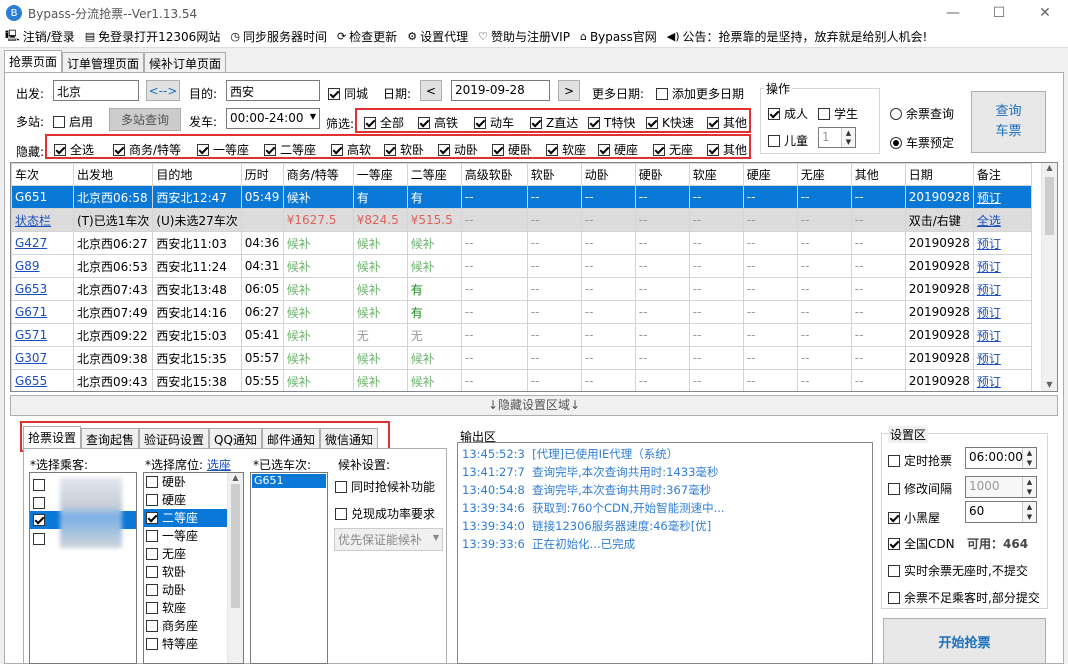 This screenshot has height=664, width=1068. Describe the element at coordinates (774, 141) in the screenshot. I see `child-check` at that location.